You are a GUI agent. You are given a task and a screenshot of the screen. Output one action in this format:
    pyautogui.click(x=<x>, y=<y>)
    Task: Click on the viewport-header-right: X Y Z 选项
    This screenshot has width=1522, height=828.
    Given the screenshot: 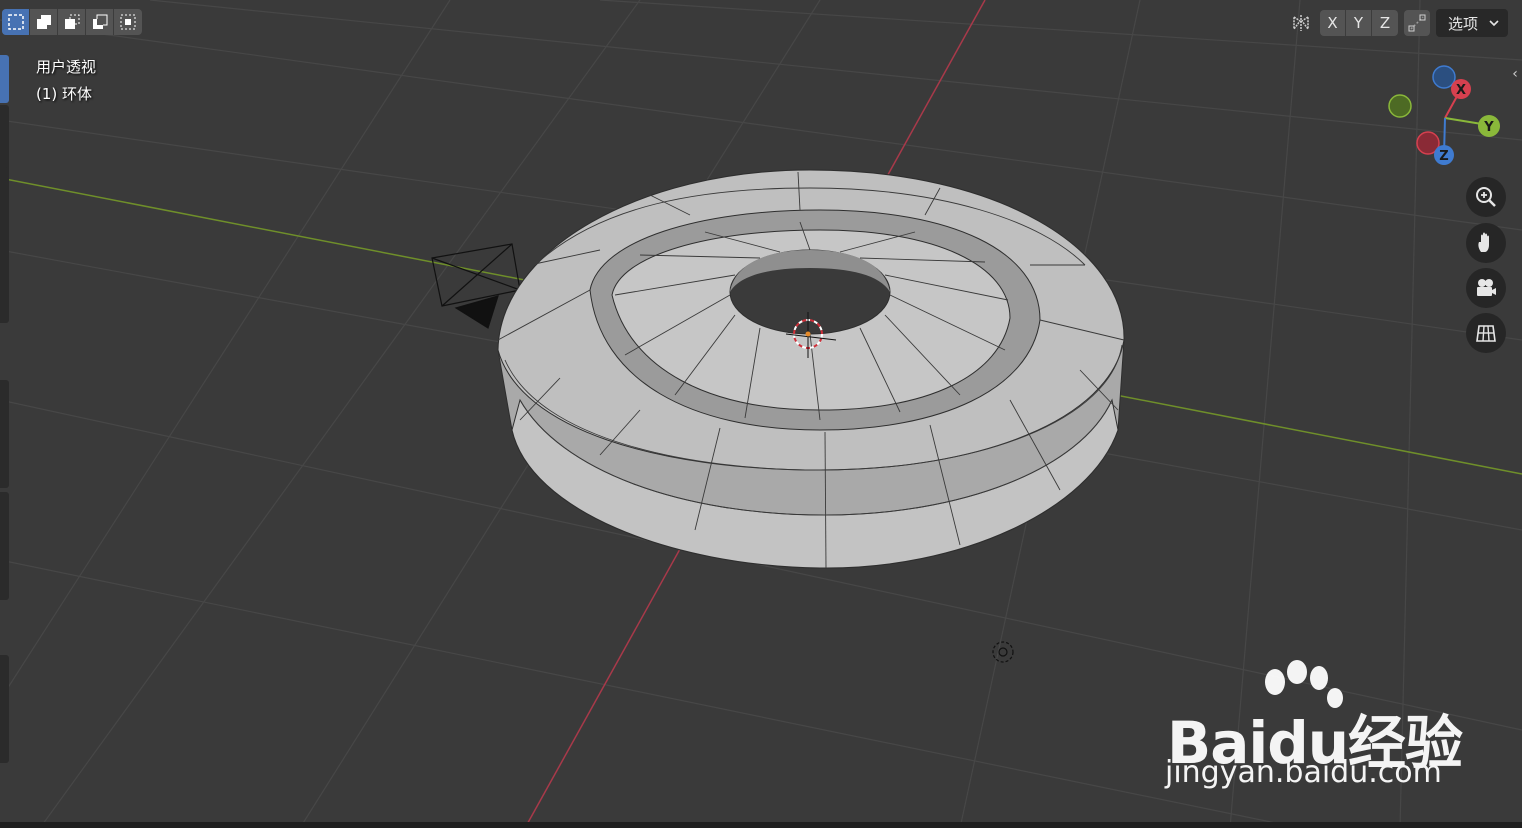 What is the action you would take?
    pyautogui.click(x=1398, y=23)
    